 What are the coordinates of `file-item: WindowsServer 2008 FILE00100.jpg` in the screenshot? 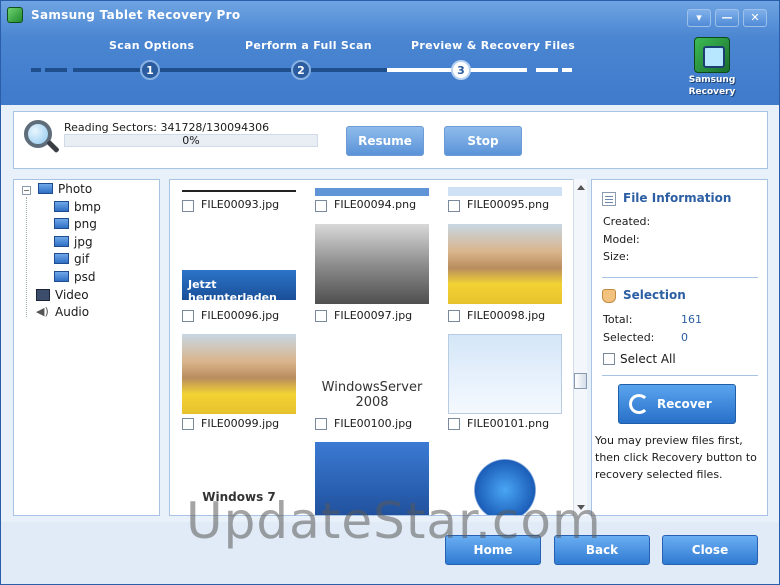 It's located at (368, 387).